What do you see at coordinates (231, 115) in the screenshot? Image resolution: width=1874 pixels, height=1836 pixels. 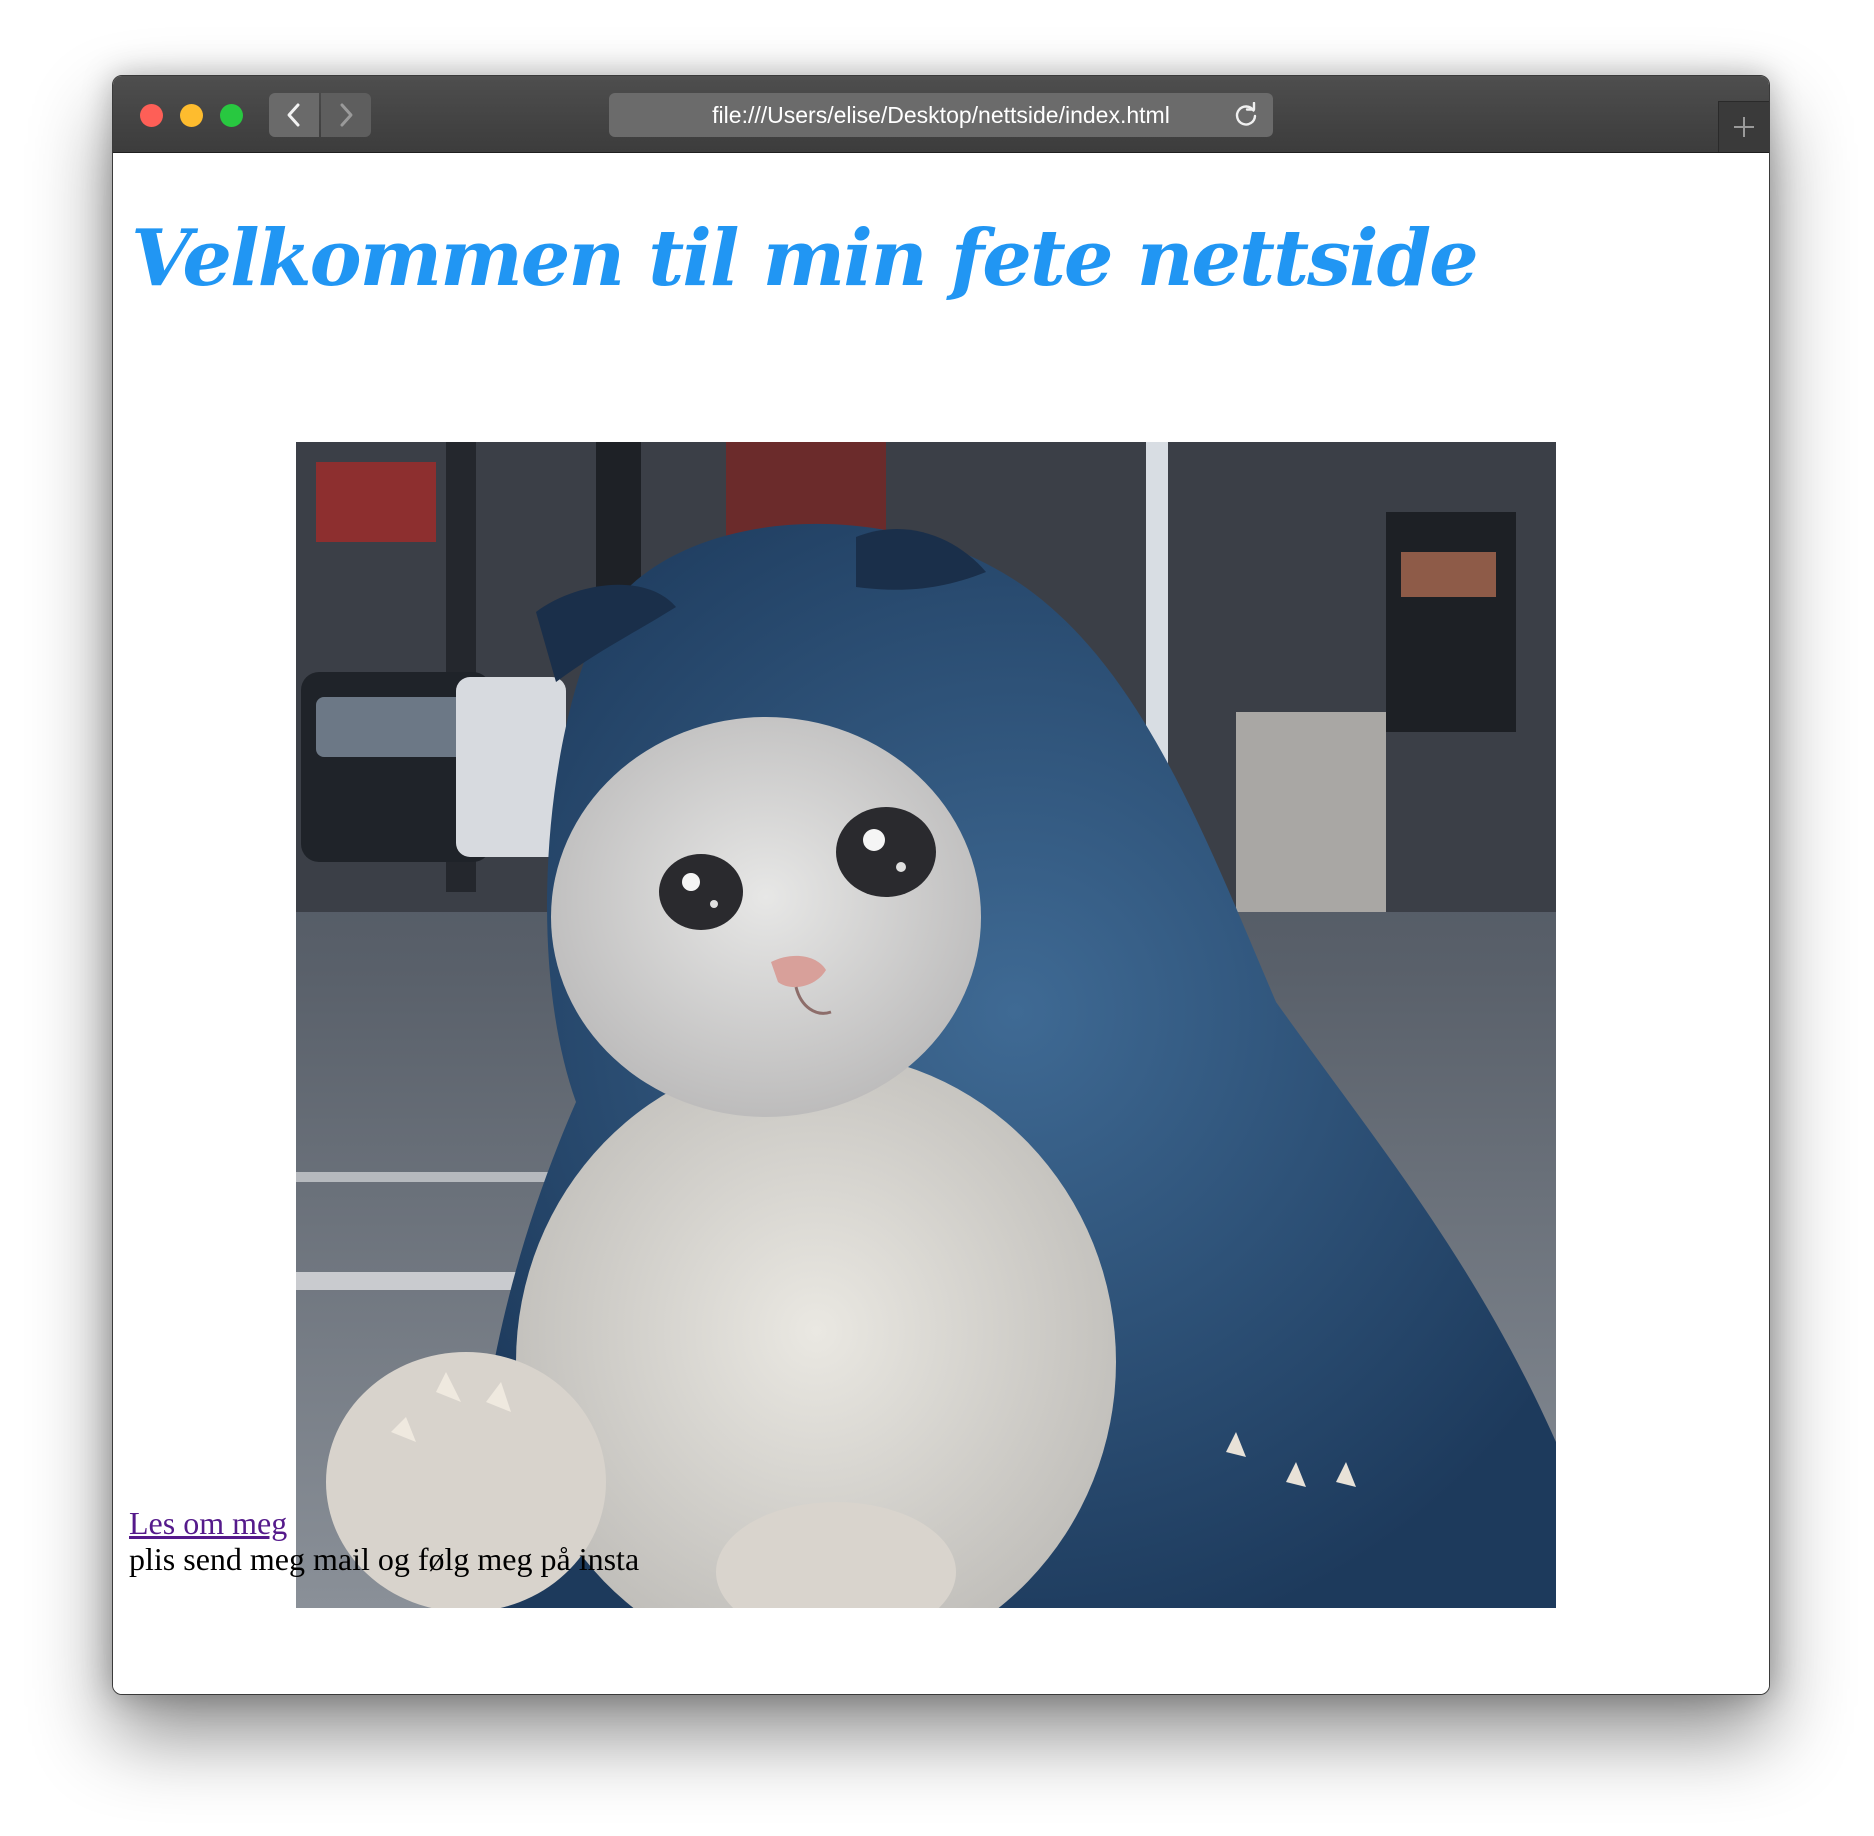 I see `zoom-window-button` at bounding box center [231, 115].